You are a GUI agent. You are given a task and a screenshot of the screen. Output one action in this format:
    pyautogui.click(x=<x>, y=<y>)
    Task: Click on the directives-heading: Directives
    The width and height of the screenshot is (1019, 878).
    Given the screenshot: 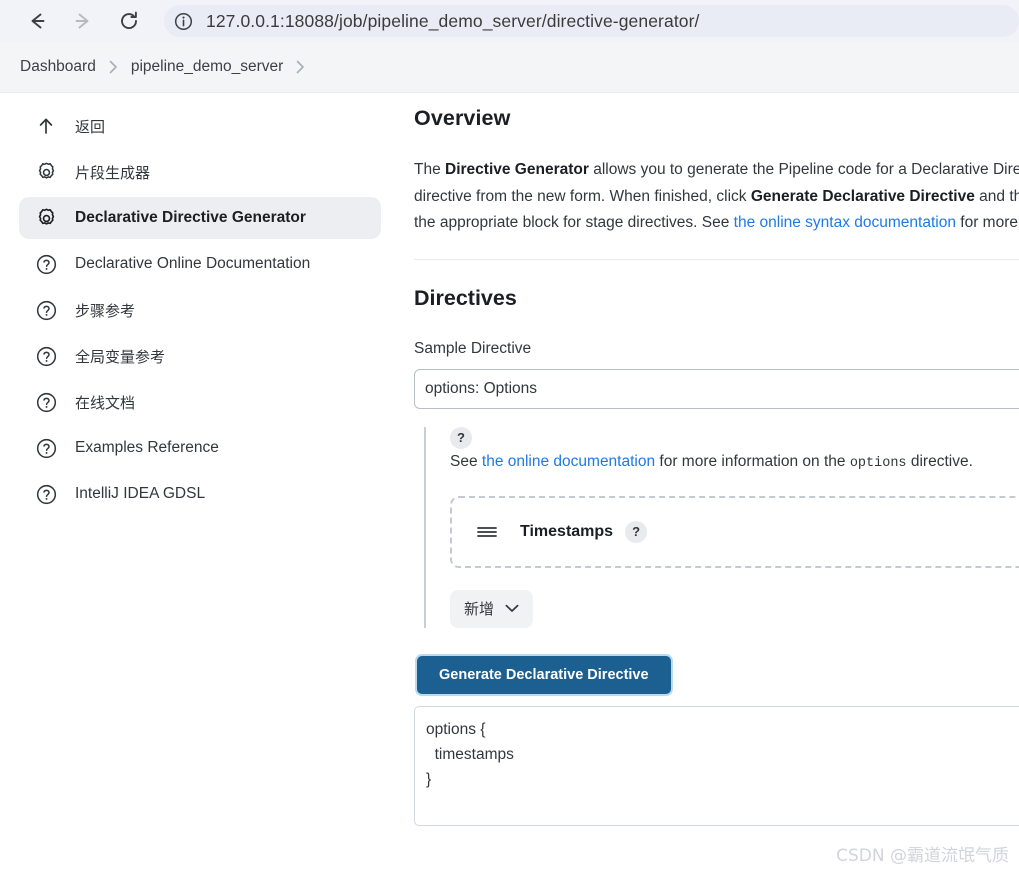 What is the action you would take?
    pyautogui.click(x=465, y=297)
    